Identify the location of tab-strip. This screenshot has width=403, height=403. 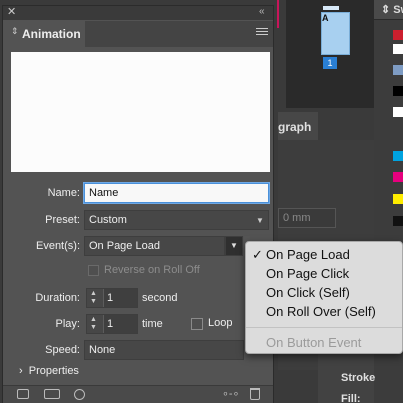
(179, 34).